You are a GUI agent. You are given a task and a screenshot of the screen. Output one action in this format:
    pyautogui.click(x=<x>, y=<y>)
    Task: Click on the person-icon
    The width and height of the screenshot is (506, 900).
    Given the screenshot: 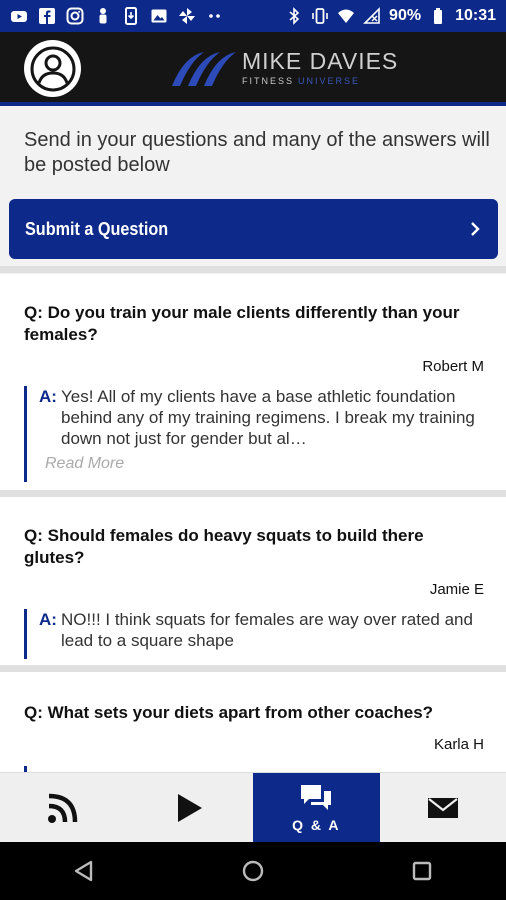 What is the action you would take?
    pyautogui.click(x=103, y=16)
    